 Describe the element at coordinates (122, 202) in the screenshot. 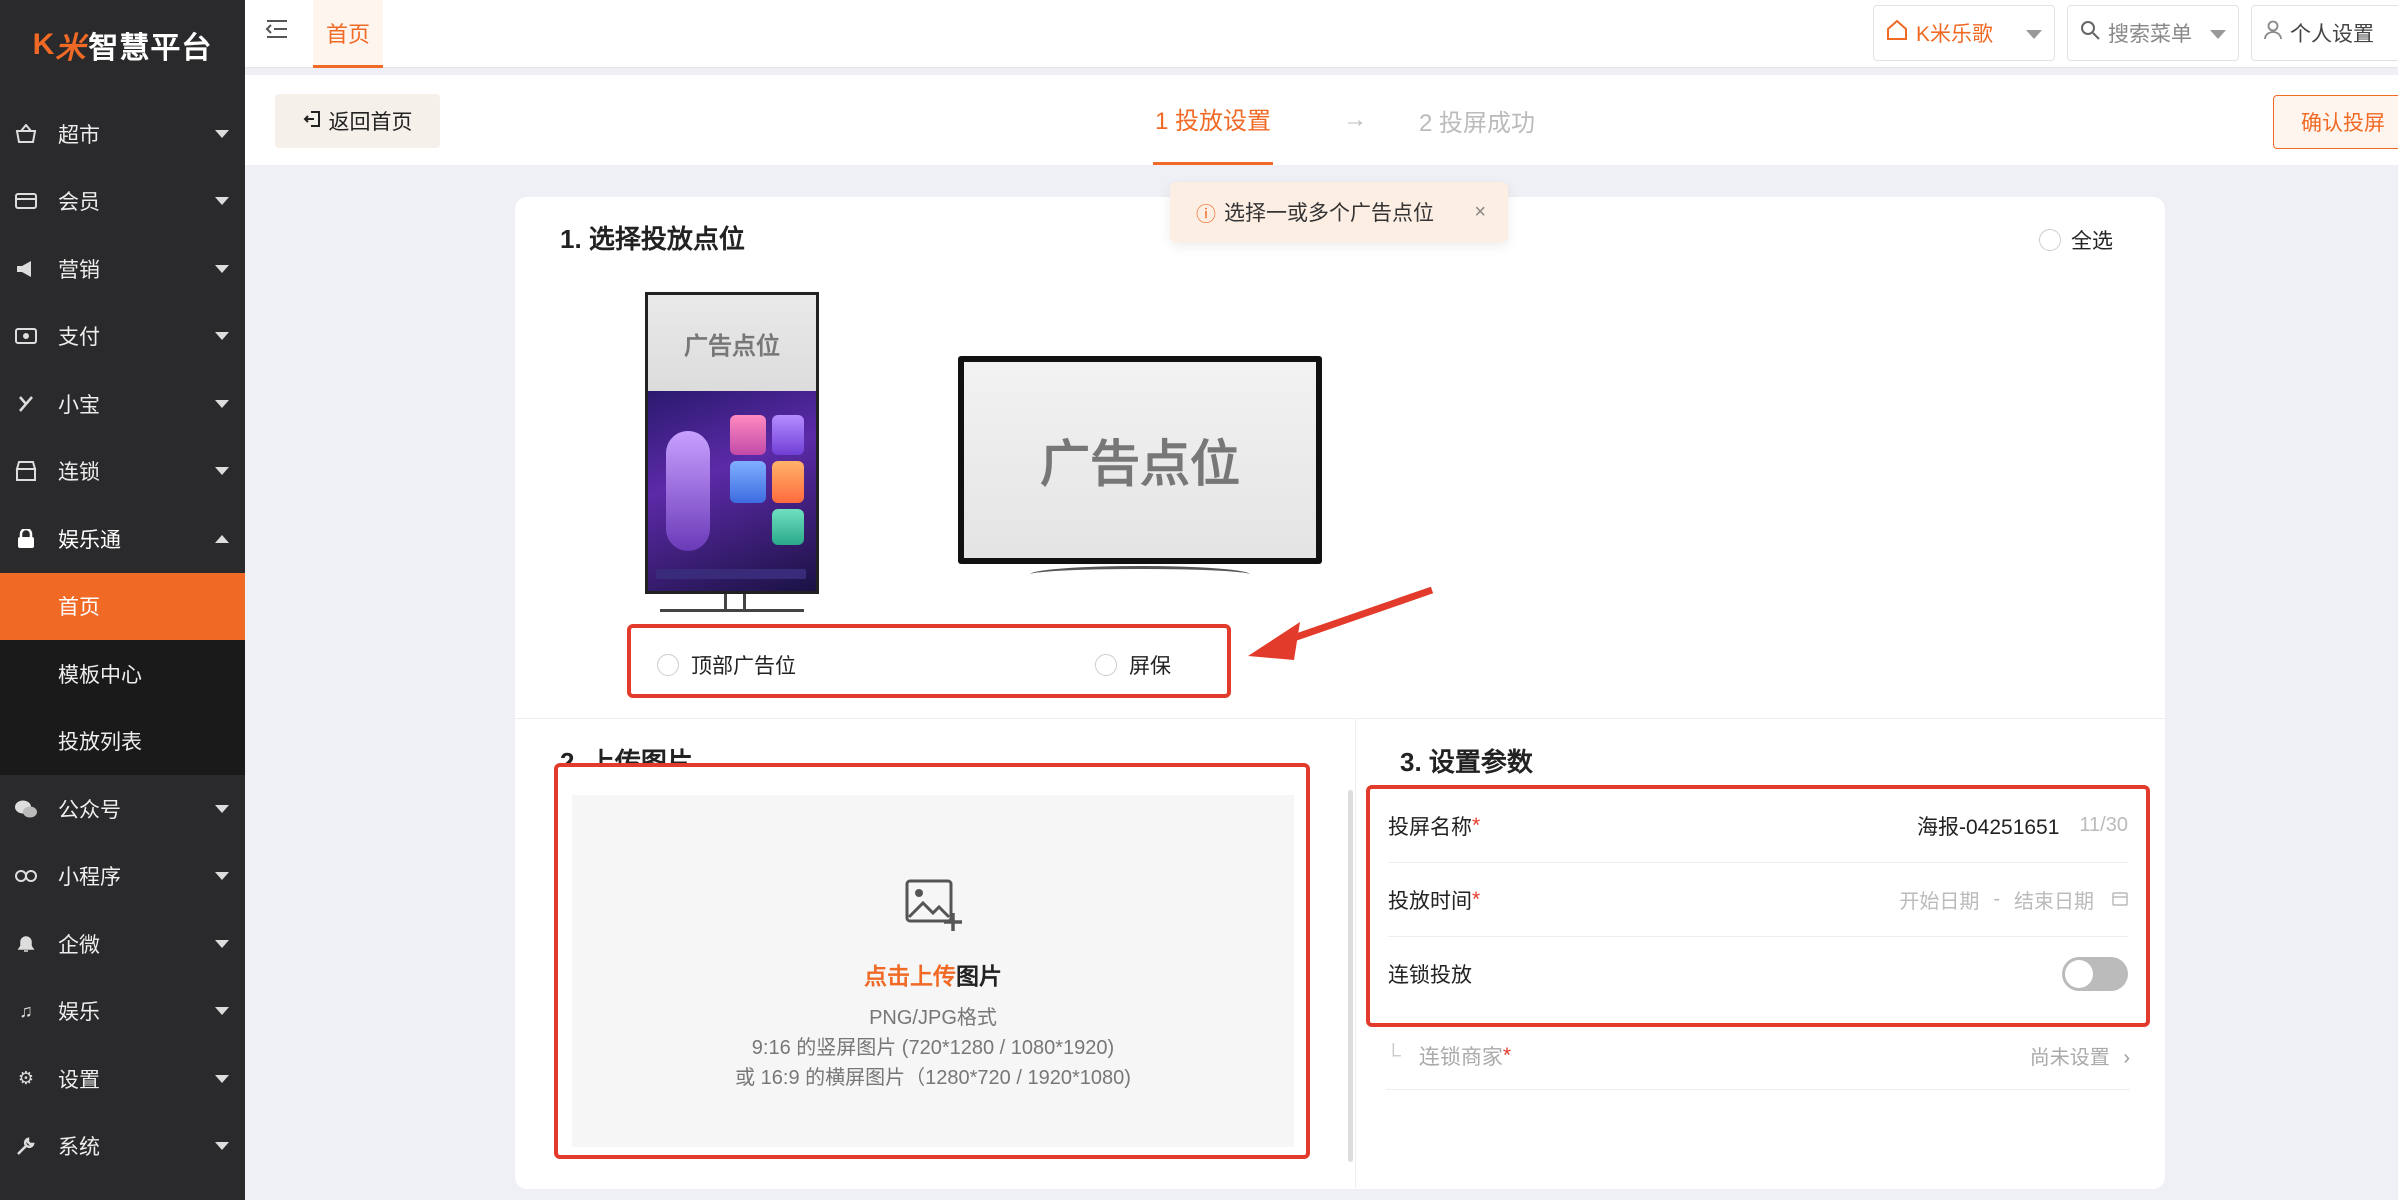

I see `sidebar-item-member: 会员` at that location.